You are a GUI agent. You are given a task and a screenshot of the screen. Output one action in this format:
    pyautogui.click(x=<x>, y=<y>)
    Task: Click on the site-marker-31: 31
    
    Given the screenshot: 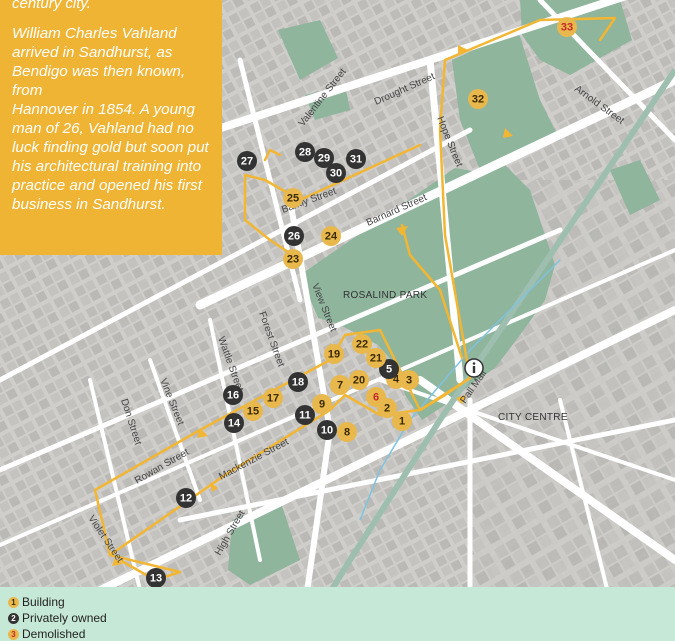 What is the action you would take?
    pyautogui.click(x=356, y=159)
    